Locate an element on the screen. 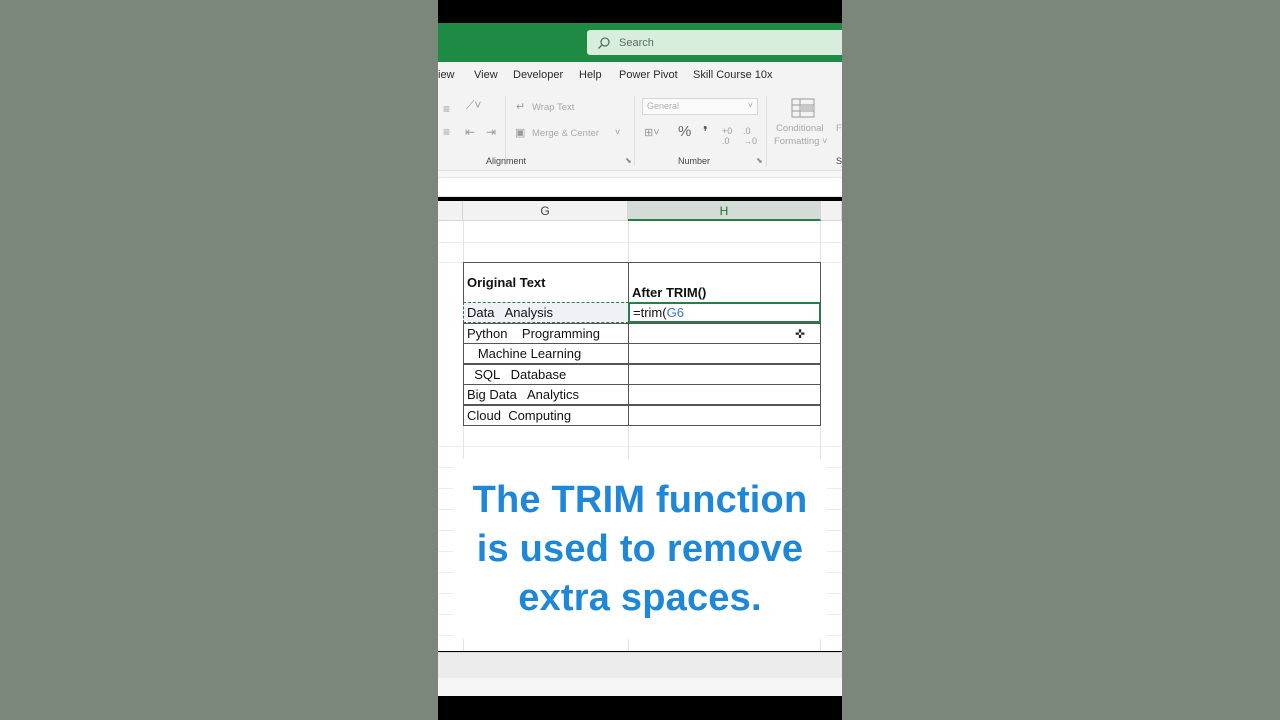  merge-dropdown-icon: ˅ is located at coordinates (617, 132).